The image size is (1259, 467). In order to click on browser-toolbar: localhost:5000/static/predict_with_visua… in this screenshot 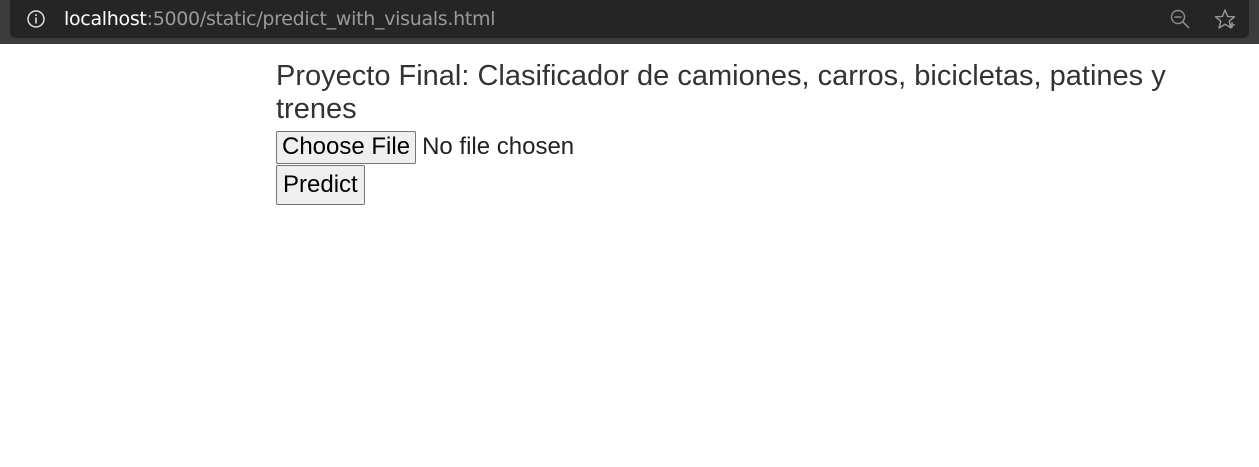, I will do `click(629, 22)`.